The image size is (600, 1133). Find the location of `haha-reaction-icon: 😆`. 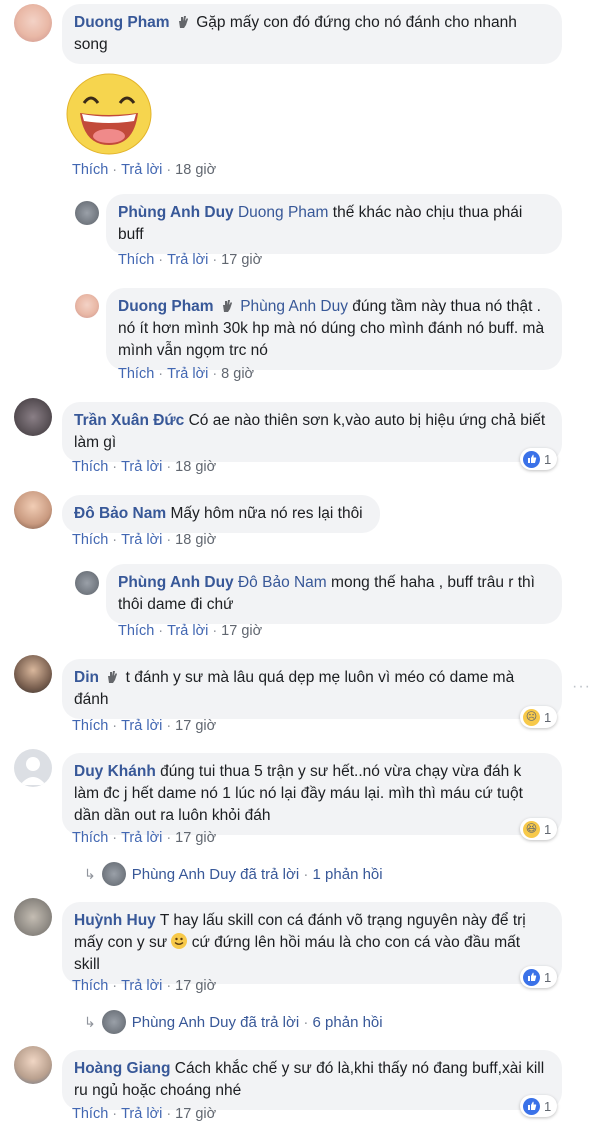

haha-reaction-icon: 😆 is located at coordinates (531, 829).